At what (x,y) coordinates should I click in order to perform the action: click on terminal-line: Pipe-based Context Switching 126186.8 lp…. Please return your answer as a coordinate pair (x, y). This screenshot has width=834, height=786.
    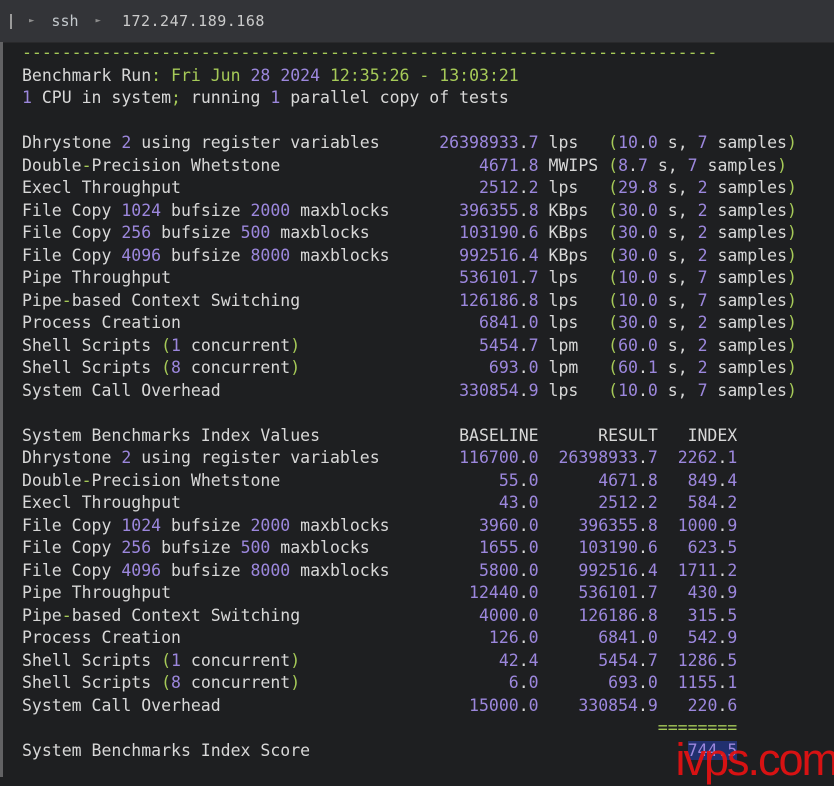
    Looking at the image, I should click on (409, 300).